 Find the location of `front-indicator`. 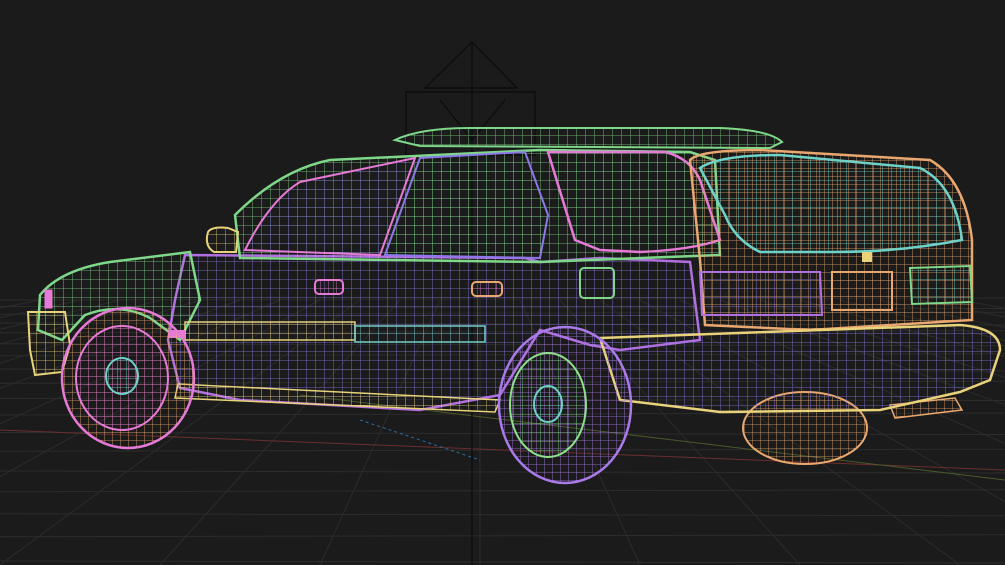

front-indicator is located at coordinates (48, 299).